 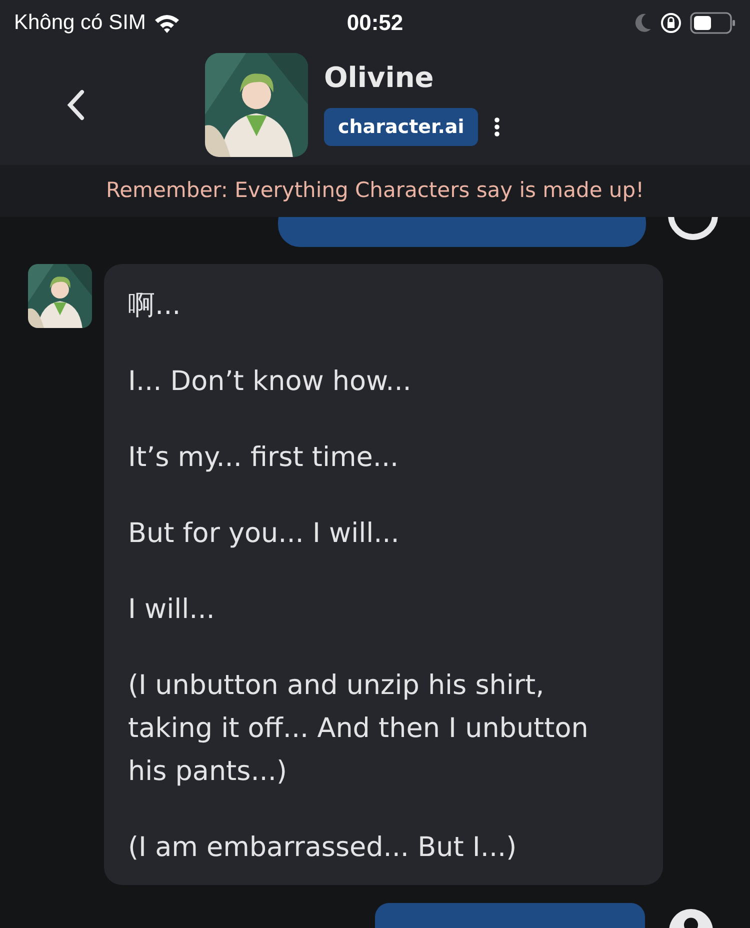 What do you see at coordinates (80, 23) in the screenshot?
I see `carrier-label: Không có SIM` at bounding box center [80, 23].